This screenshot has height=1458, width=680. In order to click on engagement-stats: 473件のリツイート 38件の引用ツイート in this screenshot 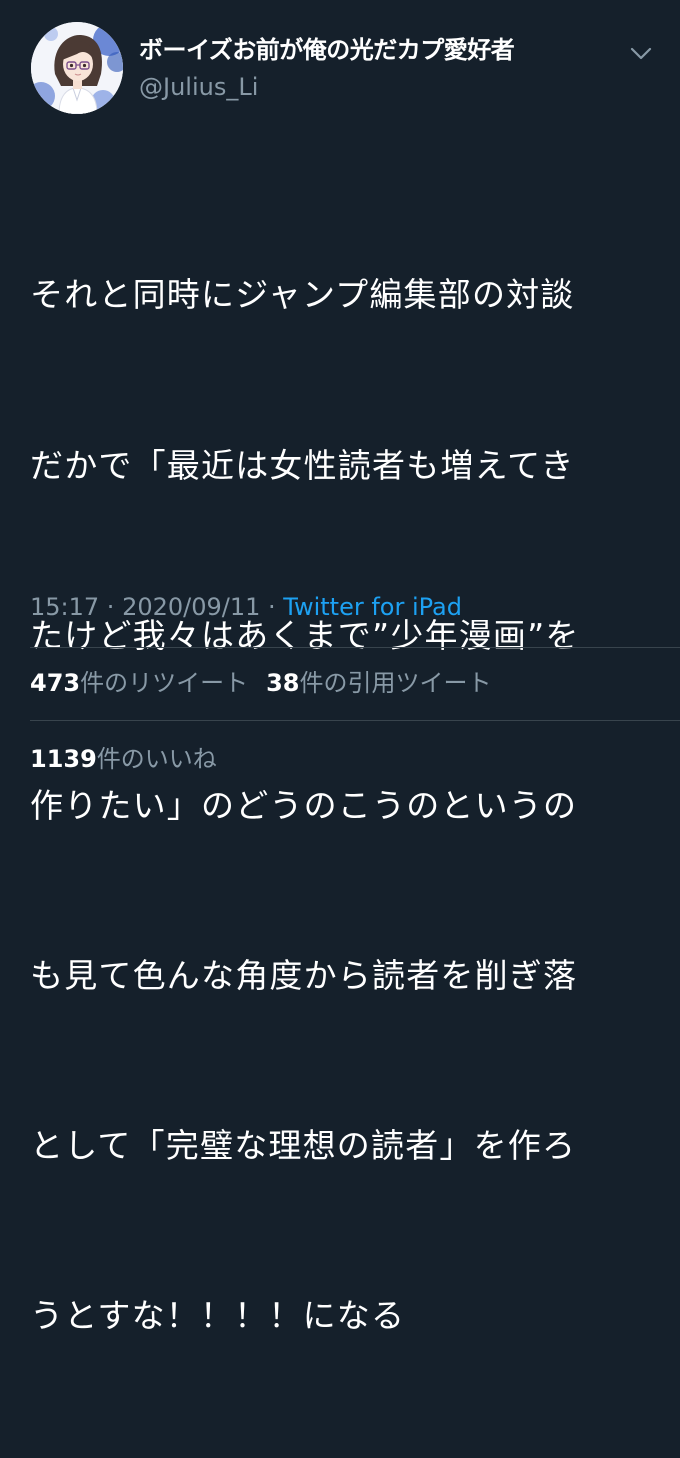, I will do `click(261, 683)`.